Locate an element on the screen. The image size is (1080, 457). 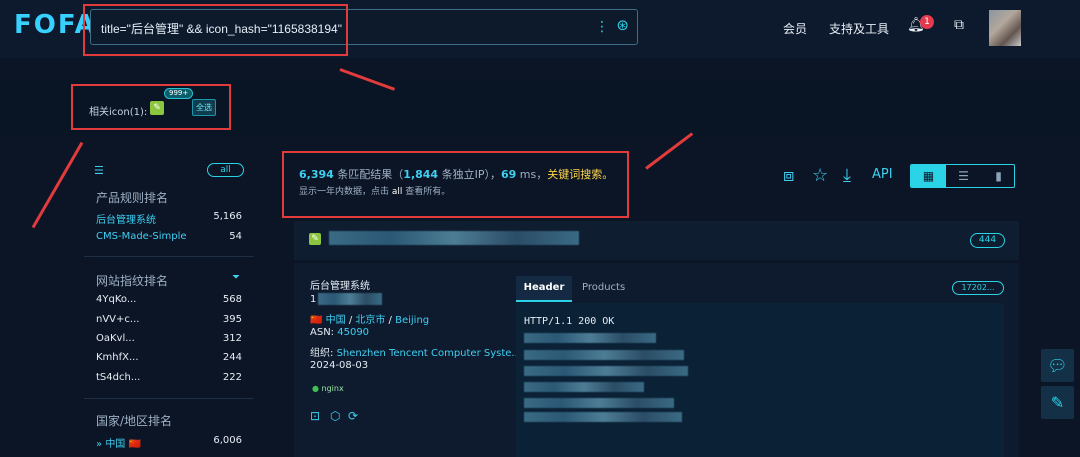
annotation-box-search is located at coordinates (215, 30).